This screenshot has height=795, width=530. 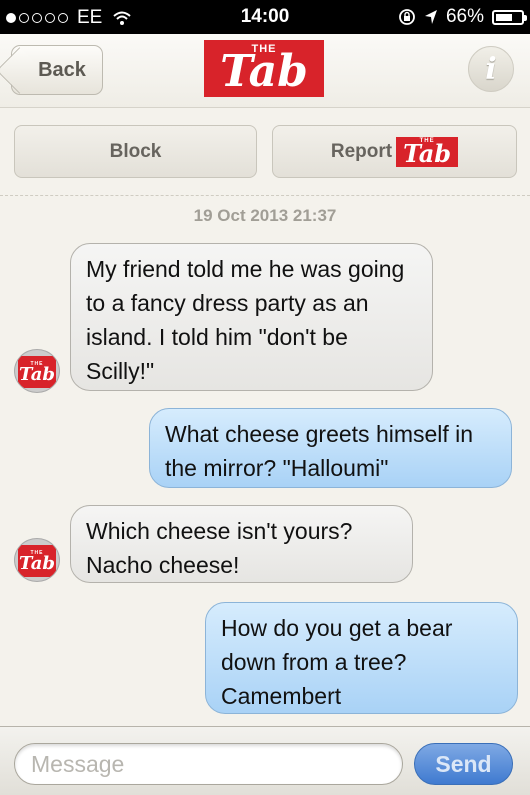 I want to click on report-button: Report THE Tab, so click(x=394, y=151).